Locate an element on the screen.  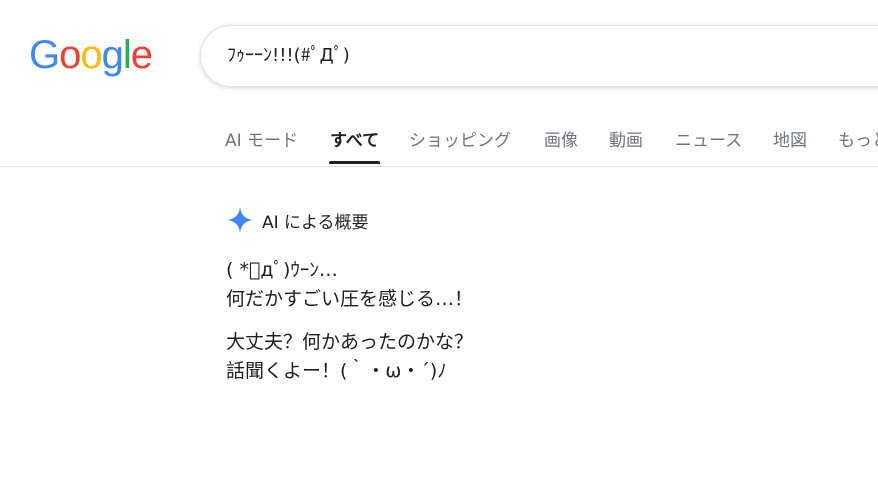
tab-ai-mode: AI モード is located at coordinates (261, 138).